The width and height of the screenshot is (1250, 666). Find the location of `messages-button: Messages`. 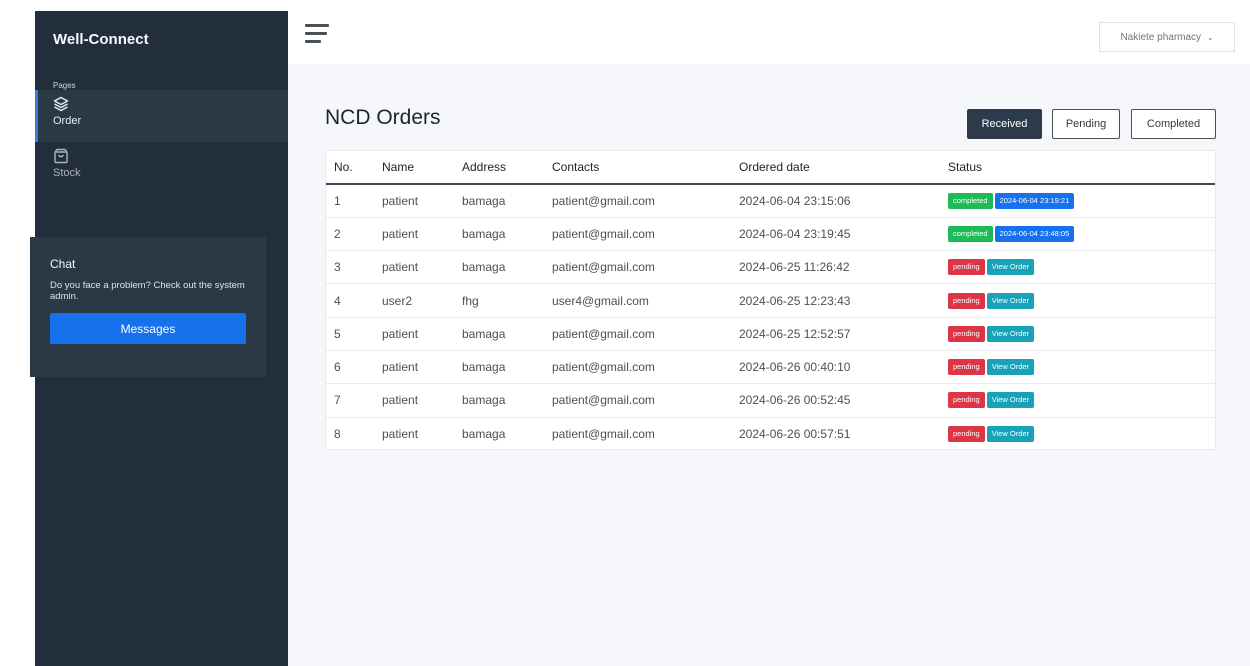

messages-button: Messages is located at coordinates (148, 328).